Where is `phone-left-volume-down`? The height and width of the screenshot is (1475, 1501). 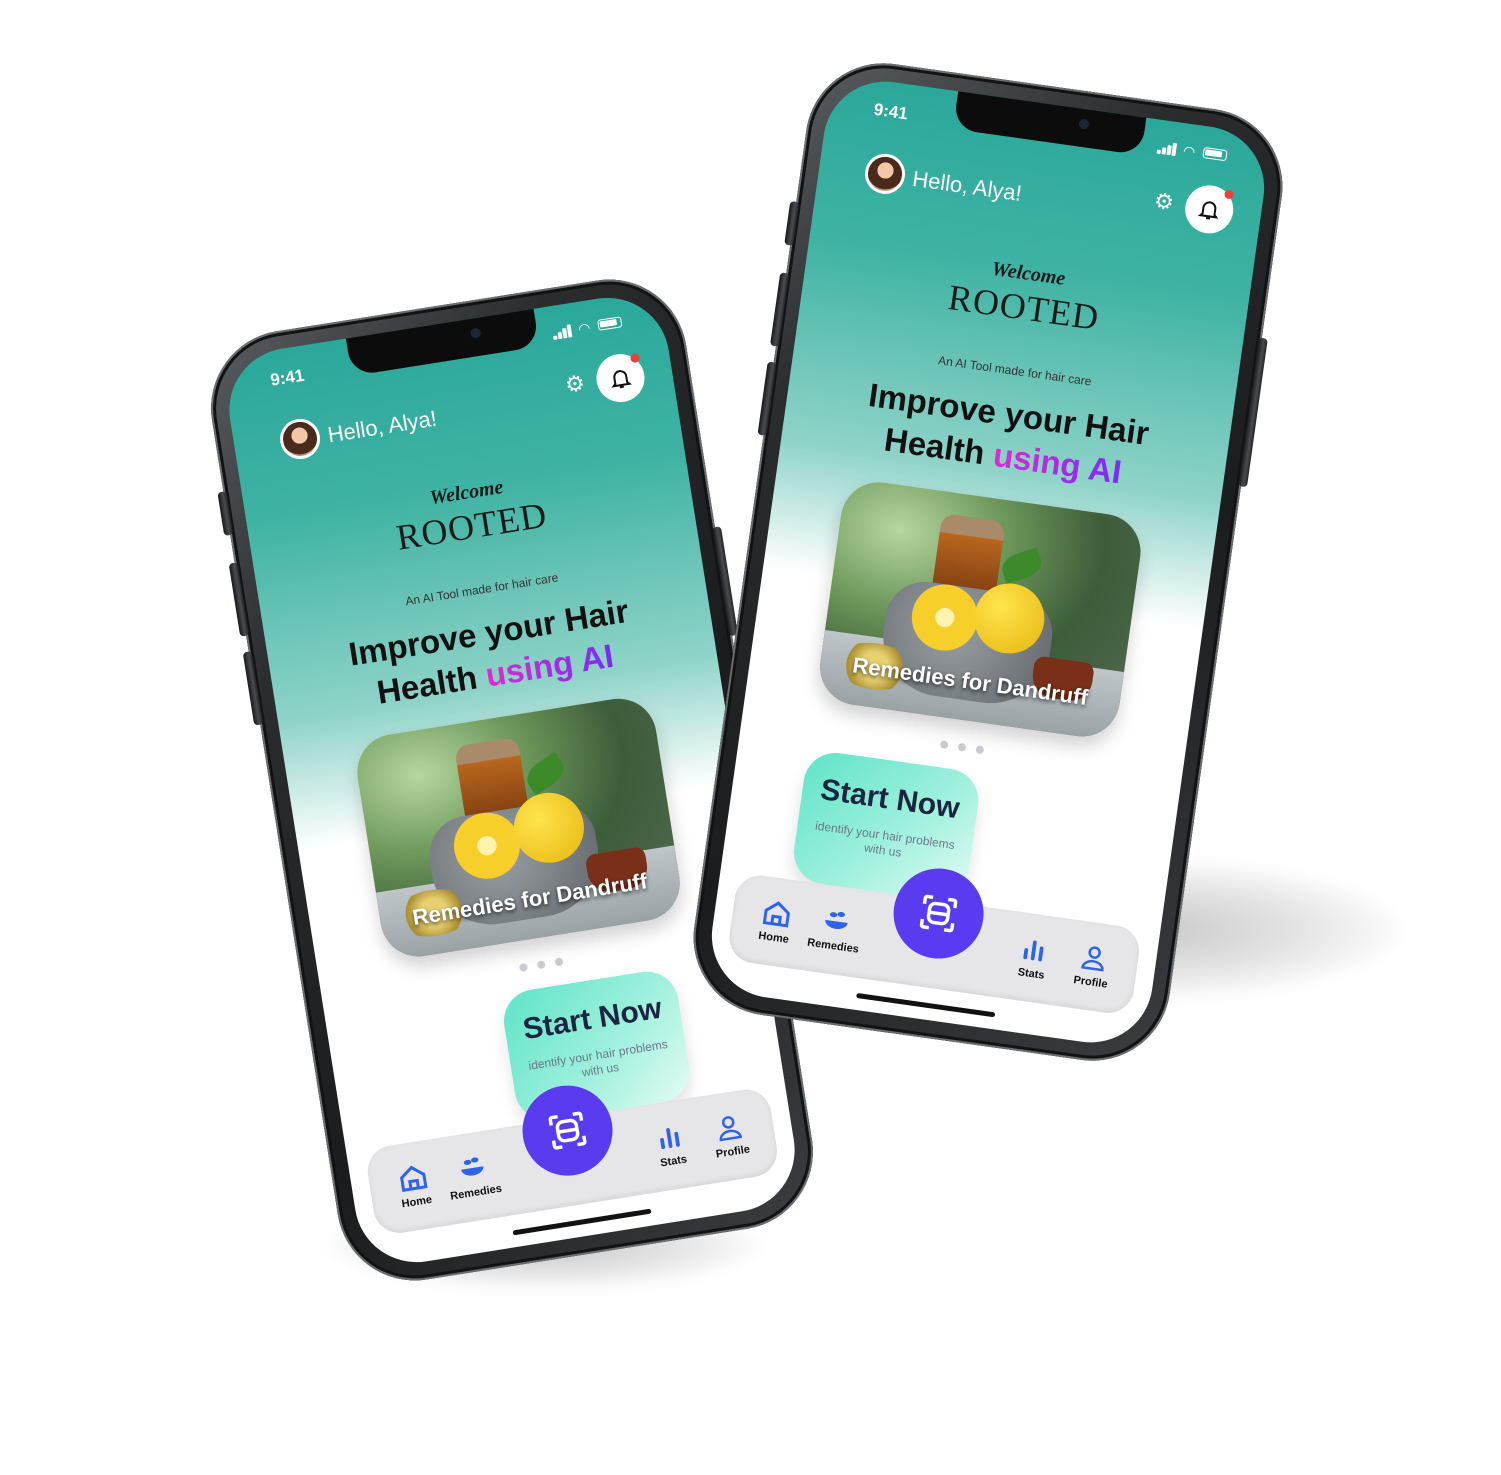 phone-left-volume-down is located at coordinates (253, 688).